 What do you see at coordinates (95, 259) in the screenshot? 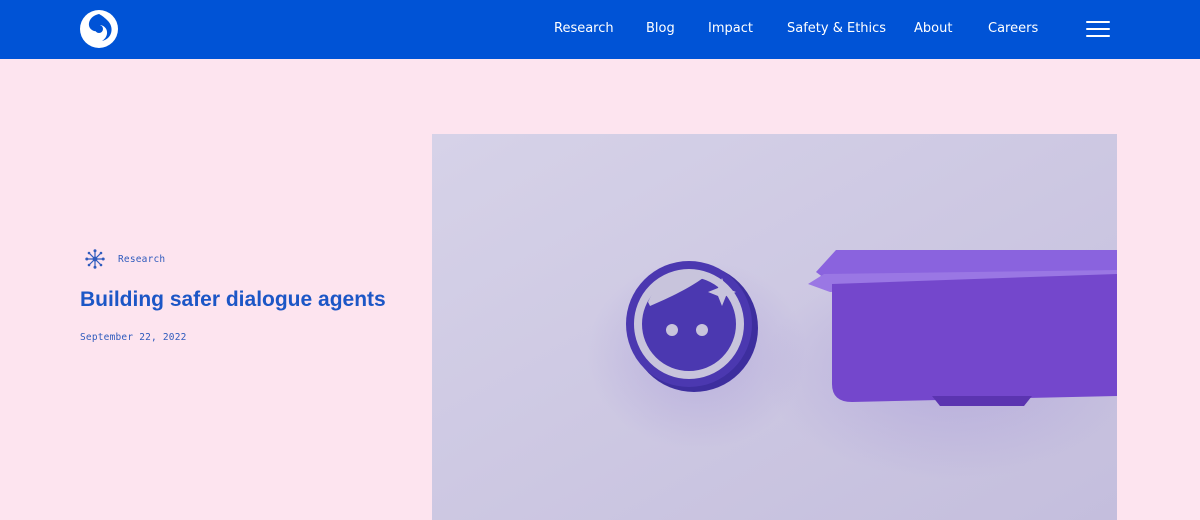
I see `network-icon` at bounding box center [95, 259].